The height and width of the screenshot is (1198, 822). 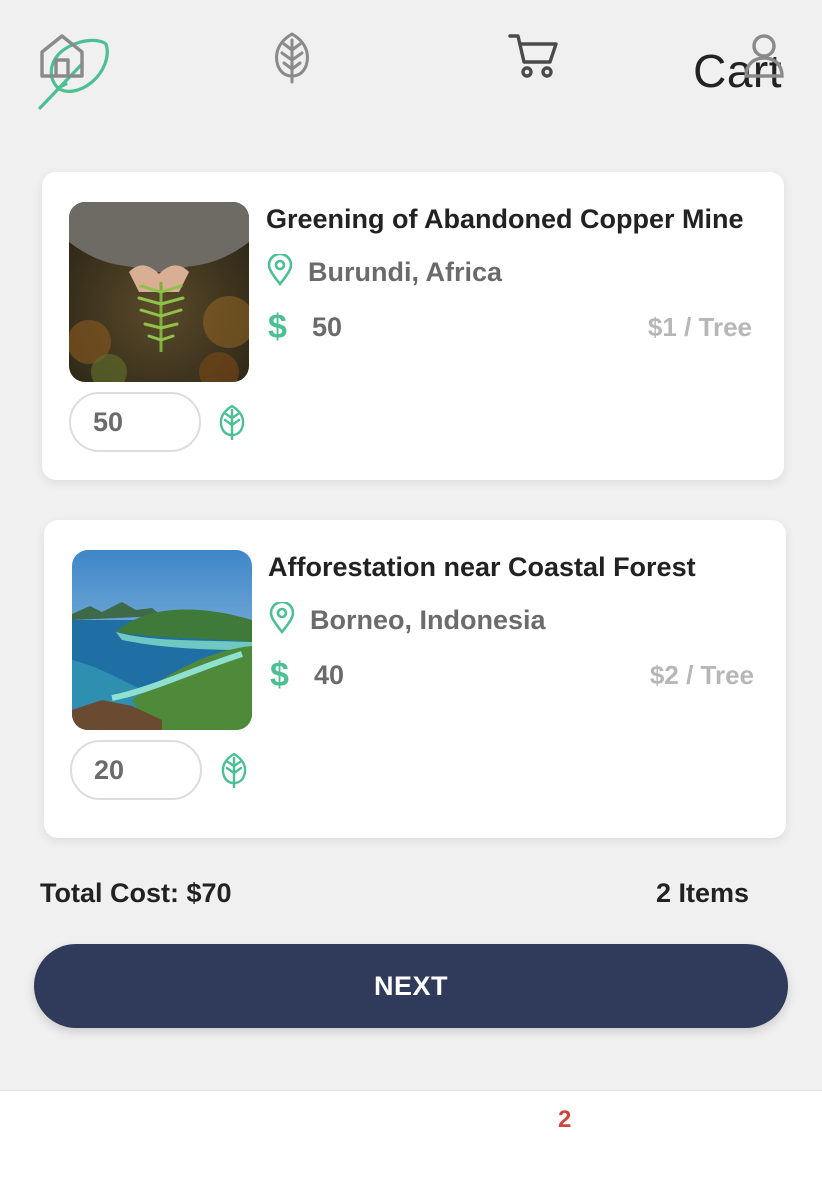 What do you see at coordinates (327, 327) in the screenshot?
I see `item-amount: 50` at bounding box center [327, 327].